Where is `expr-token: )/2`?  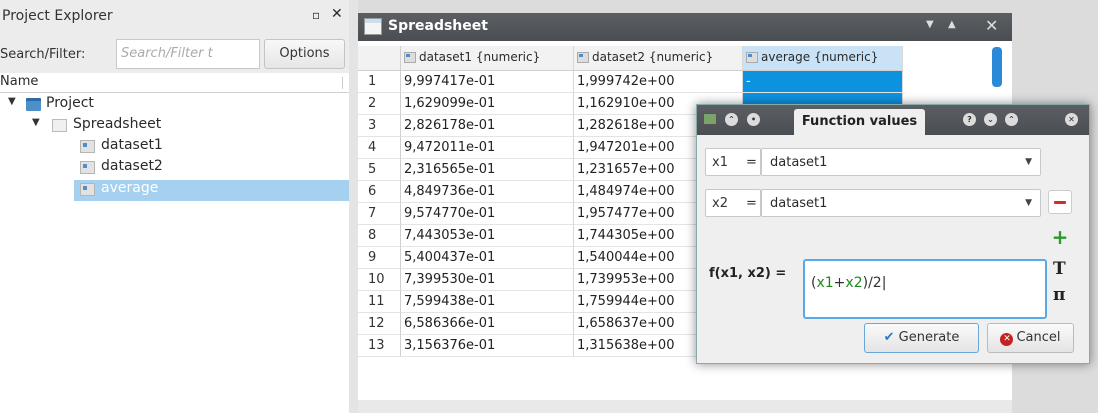
expr-token: )/2 is located at coordinates (872, 283).